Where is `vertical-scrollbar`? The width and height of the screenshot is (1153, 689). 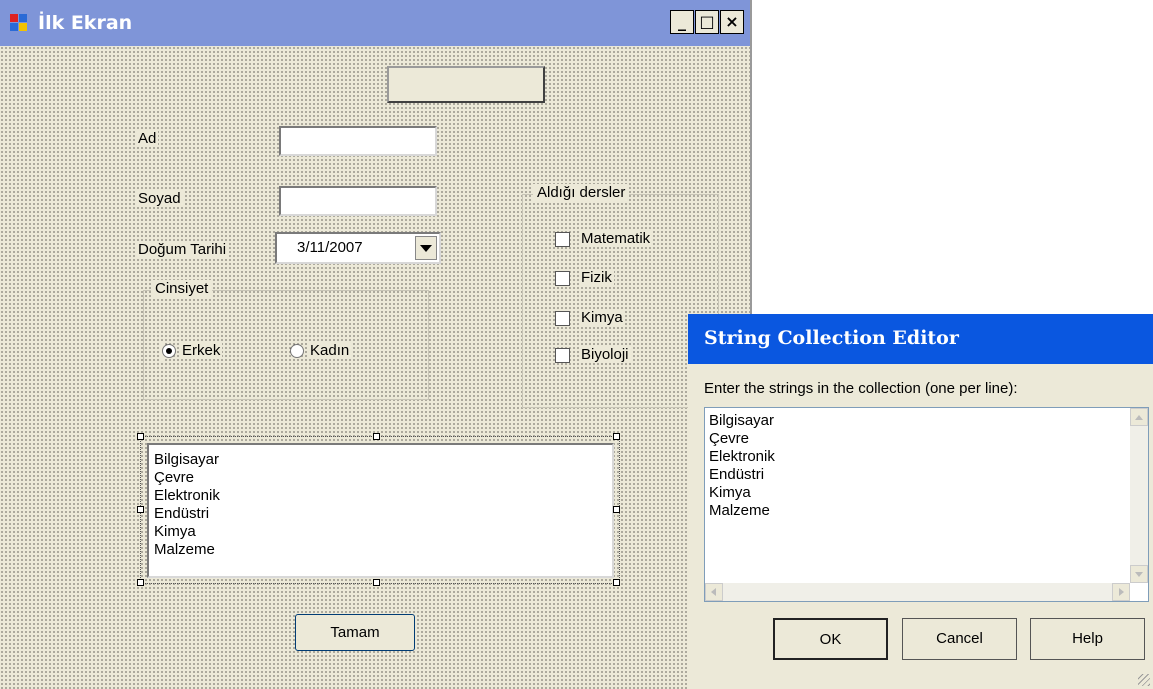 vertical-scrollbar is located at coordinates (1139, 495).